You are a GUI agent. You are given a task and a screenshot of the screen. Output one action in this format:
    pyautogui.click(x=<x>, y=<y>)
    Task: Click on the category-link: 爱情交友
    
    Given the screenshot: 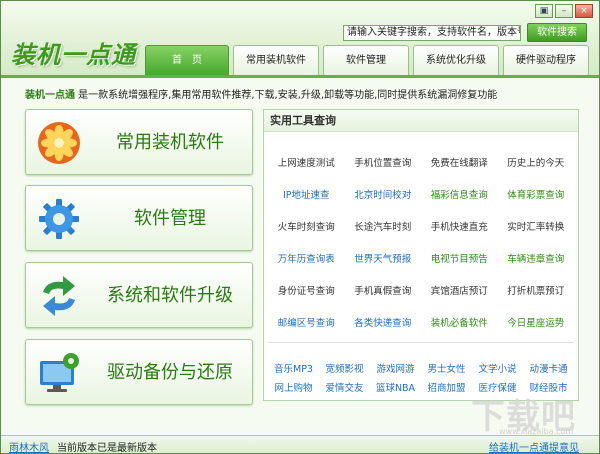 What is the action you would take?
    pyautogui.click(x=344, y=387)
    